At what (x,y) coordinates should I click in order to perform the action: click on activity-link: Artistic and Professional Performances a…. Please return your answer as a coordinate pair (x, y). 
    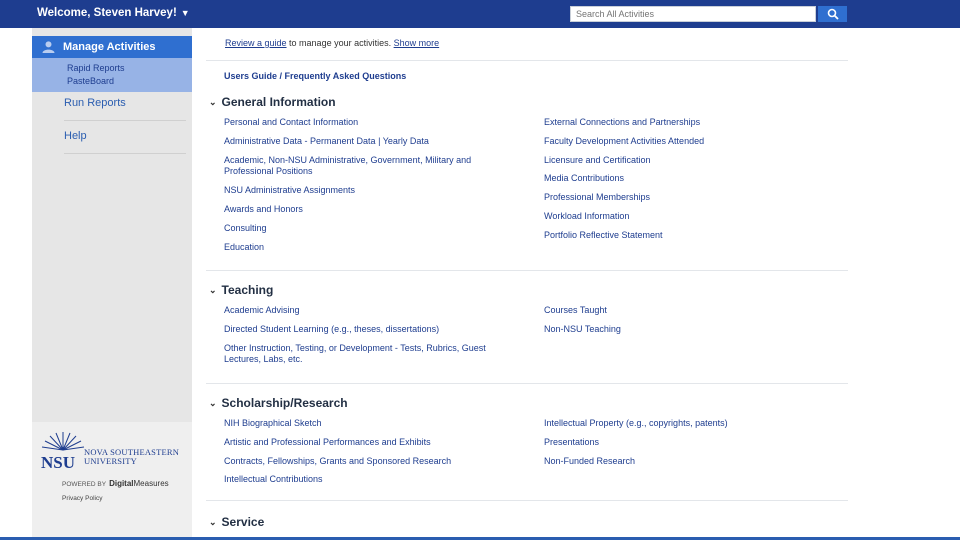
    Looking at the image, I should click on (327, 442).